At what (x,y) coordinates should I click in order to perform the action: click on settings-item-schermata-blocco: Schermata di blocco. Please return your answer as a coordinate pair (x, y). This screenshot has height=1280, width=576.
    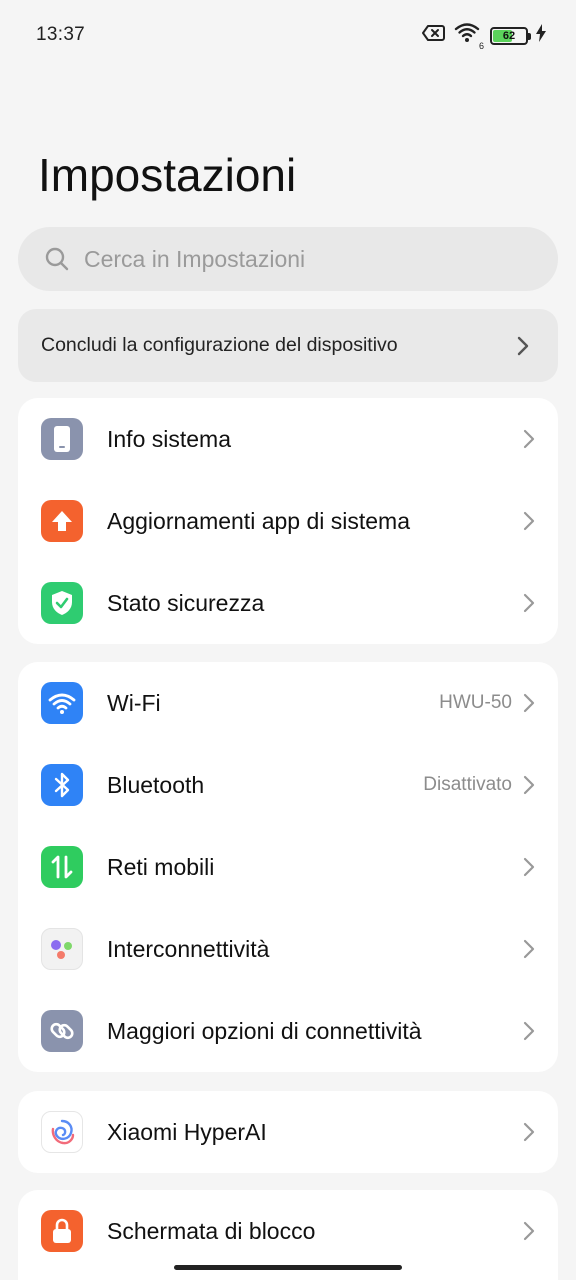
    Looking at the image, I should click on (288, 1231).